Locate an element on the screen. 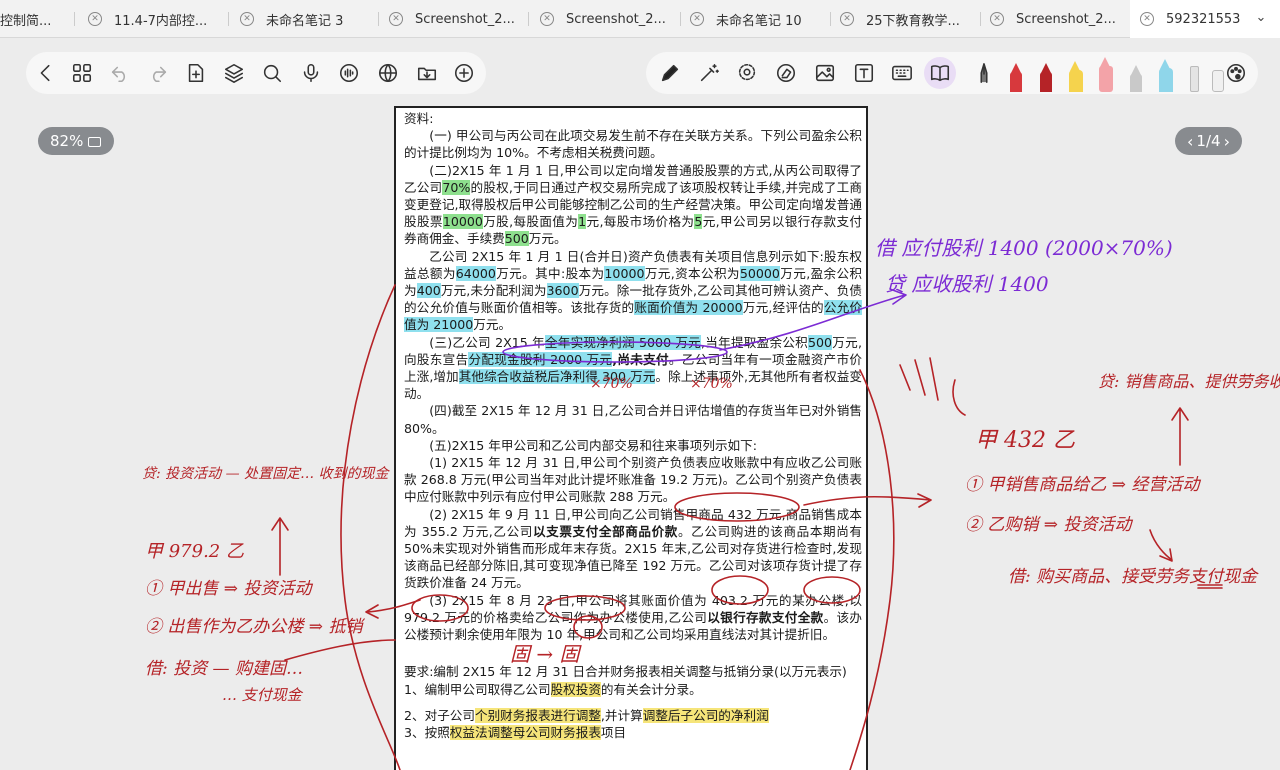 This screenshot has height=770, width=1280. tab-label: 未命名笔记 10 is located at coordinates (759, 21).